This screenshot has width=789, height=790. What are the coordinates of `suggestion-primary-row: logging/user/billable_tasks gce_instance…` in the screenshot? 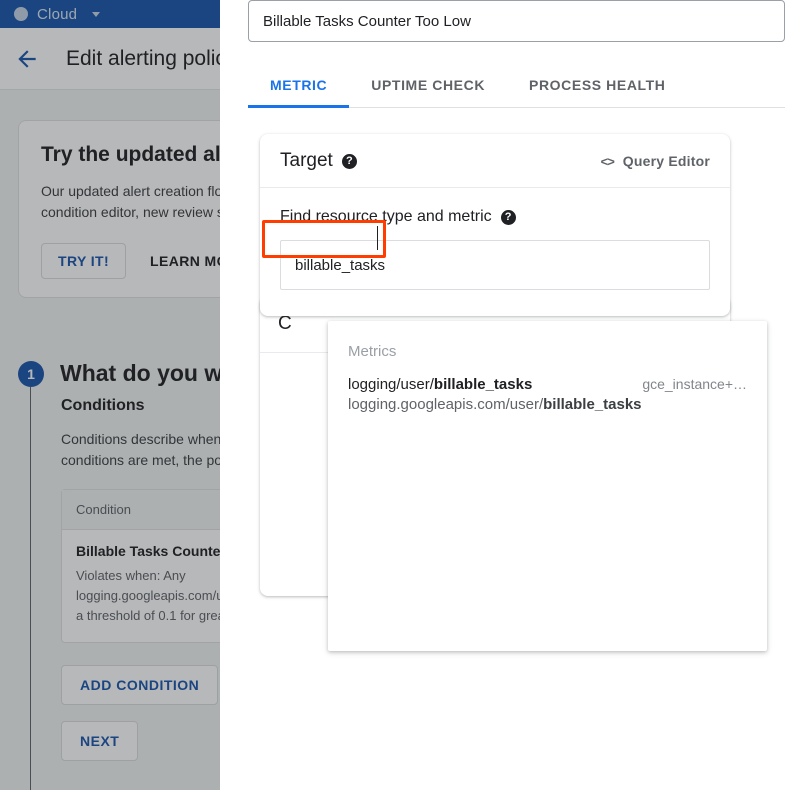 It's located at (547, 384).